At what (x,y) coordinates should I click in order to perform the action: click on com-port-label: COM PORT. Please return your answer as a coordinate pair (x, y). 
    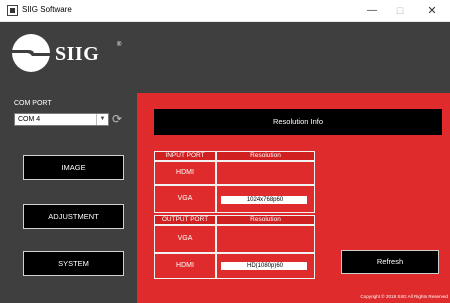
    Looking at the image, I should click on (33, 103).